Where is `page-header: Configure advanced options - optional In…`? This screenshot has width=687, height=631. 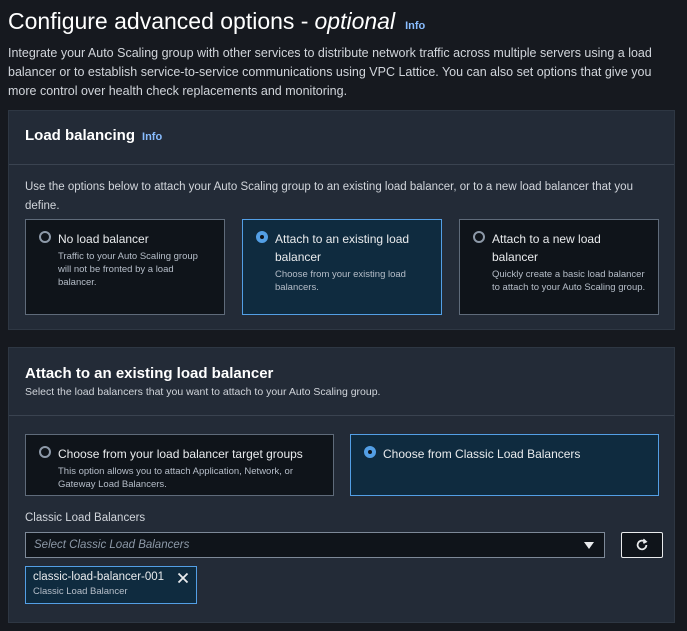 page-header: Configure advanced options - optional In… is located at coordinates (344, 53).